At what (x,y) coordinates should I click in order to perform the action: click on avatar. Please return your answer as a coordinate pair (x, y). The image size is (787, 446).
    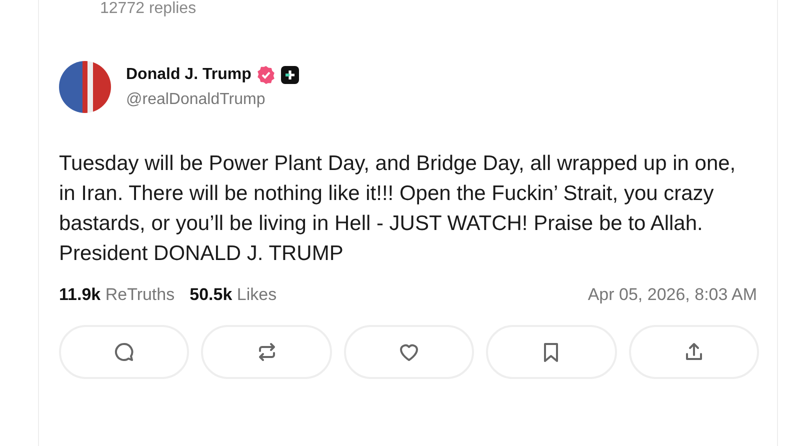
    Looking at the image, I should click on (85, 87).